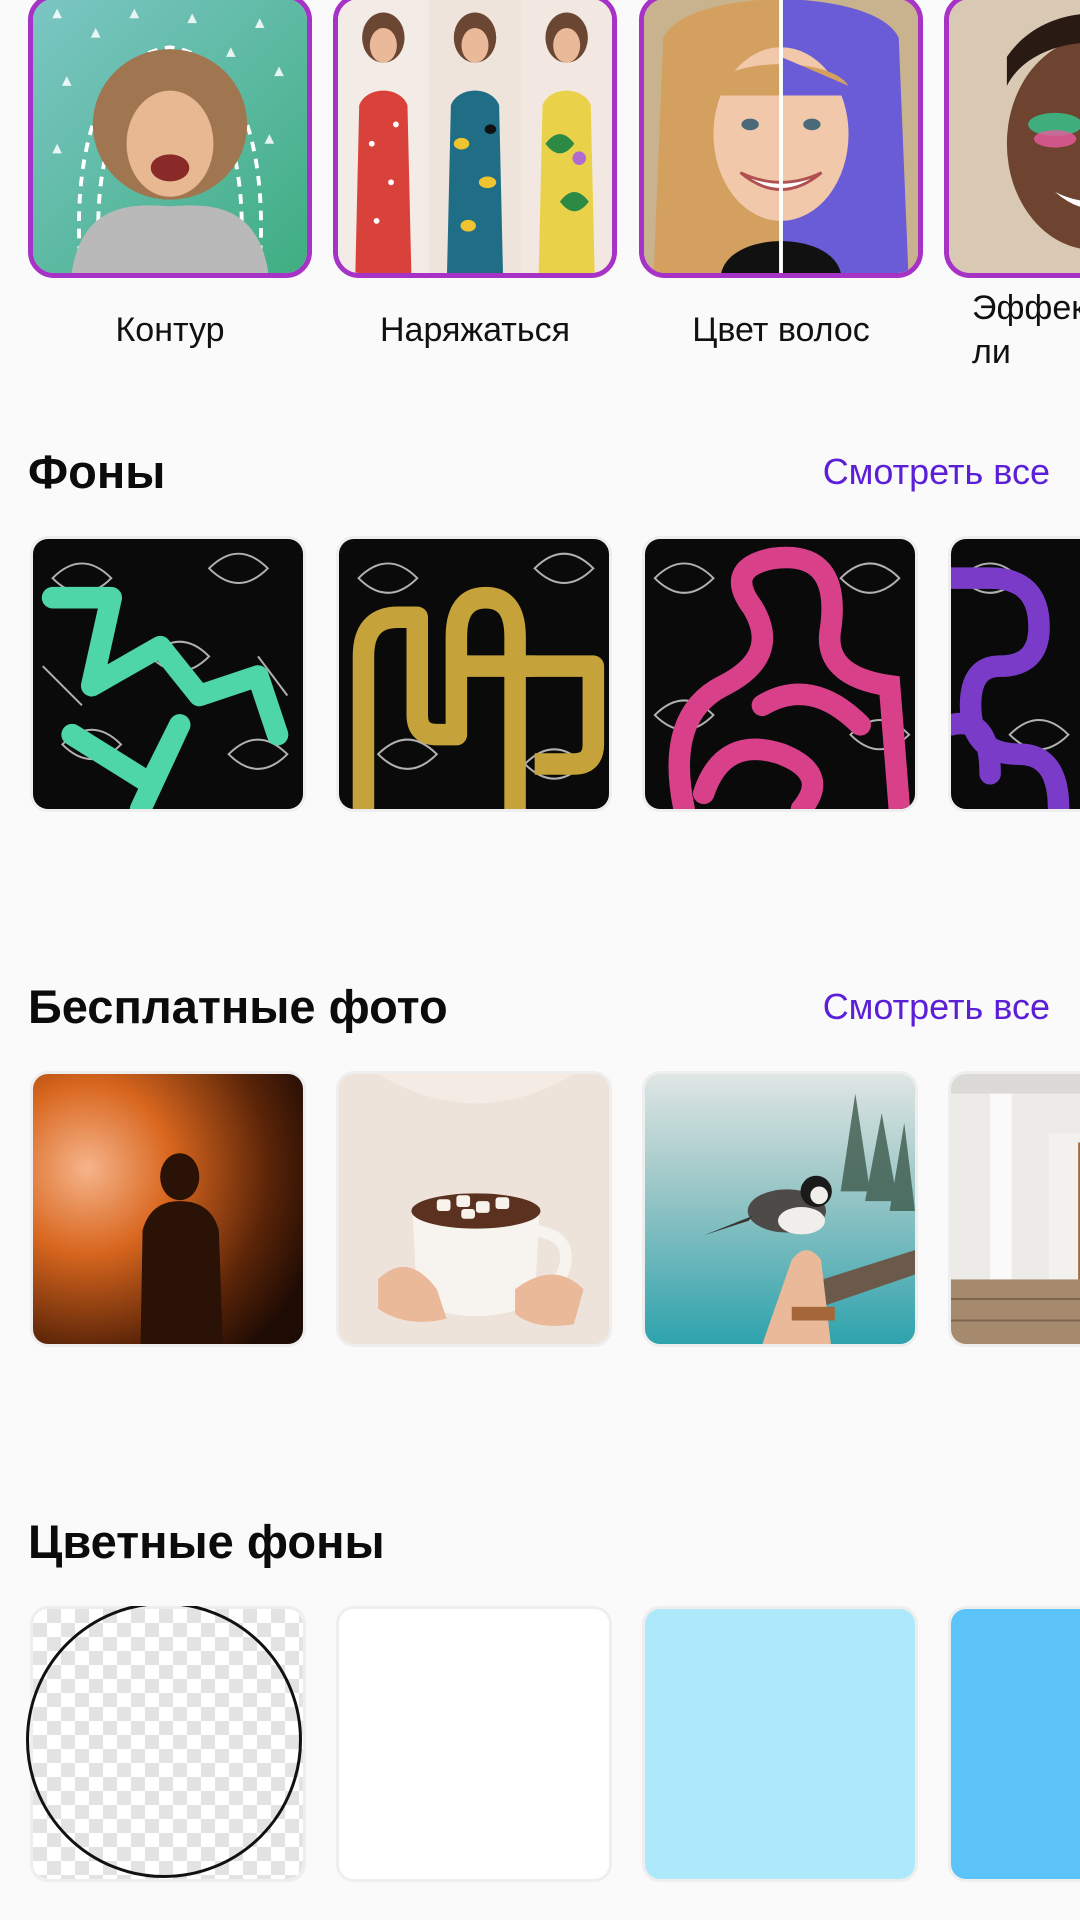 This screenshot has height=1920, width=1080. What do you see at coordinates (1026, 330) in the screenshot?
I see `effect-face-label: Эффек ли` at bounding box center [1026, 330].